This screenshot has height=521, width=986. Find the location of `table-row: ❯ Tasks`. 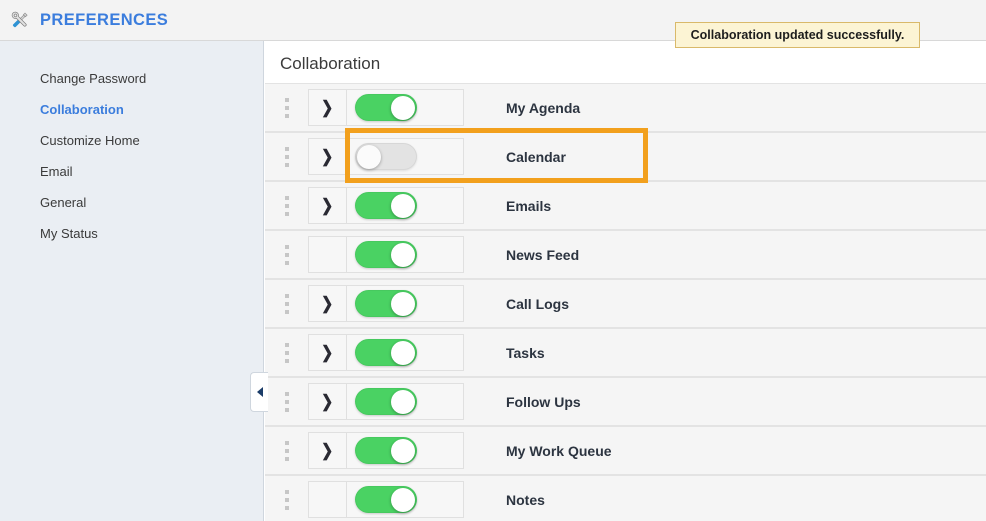

table-row: ❯ Tasks is located at coordinates (625, 352).